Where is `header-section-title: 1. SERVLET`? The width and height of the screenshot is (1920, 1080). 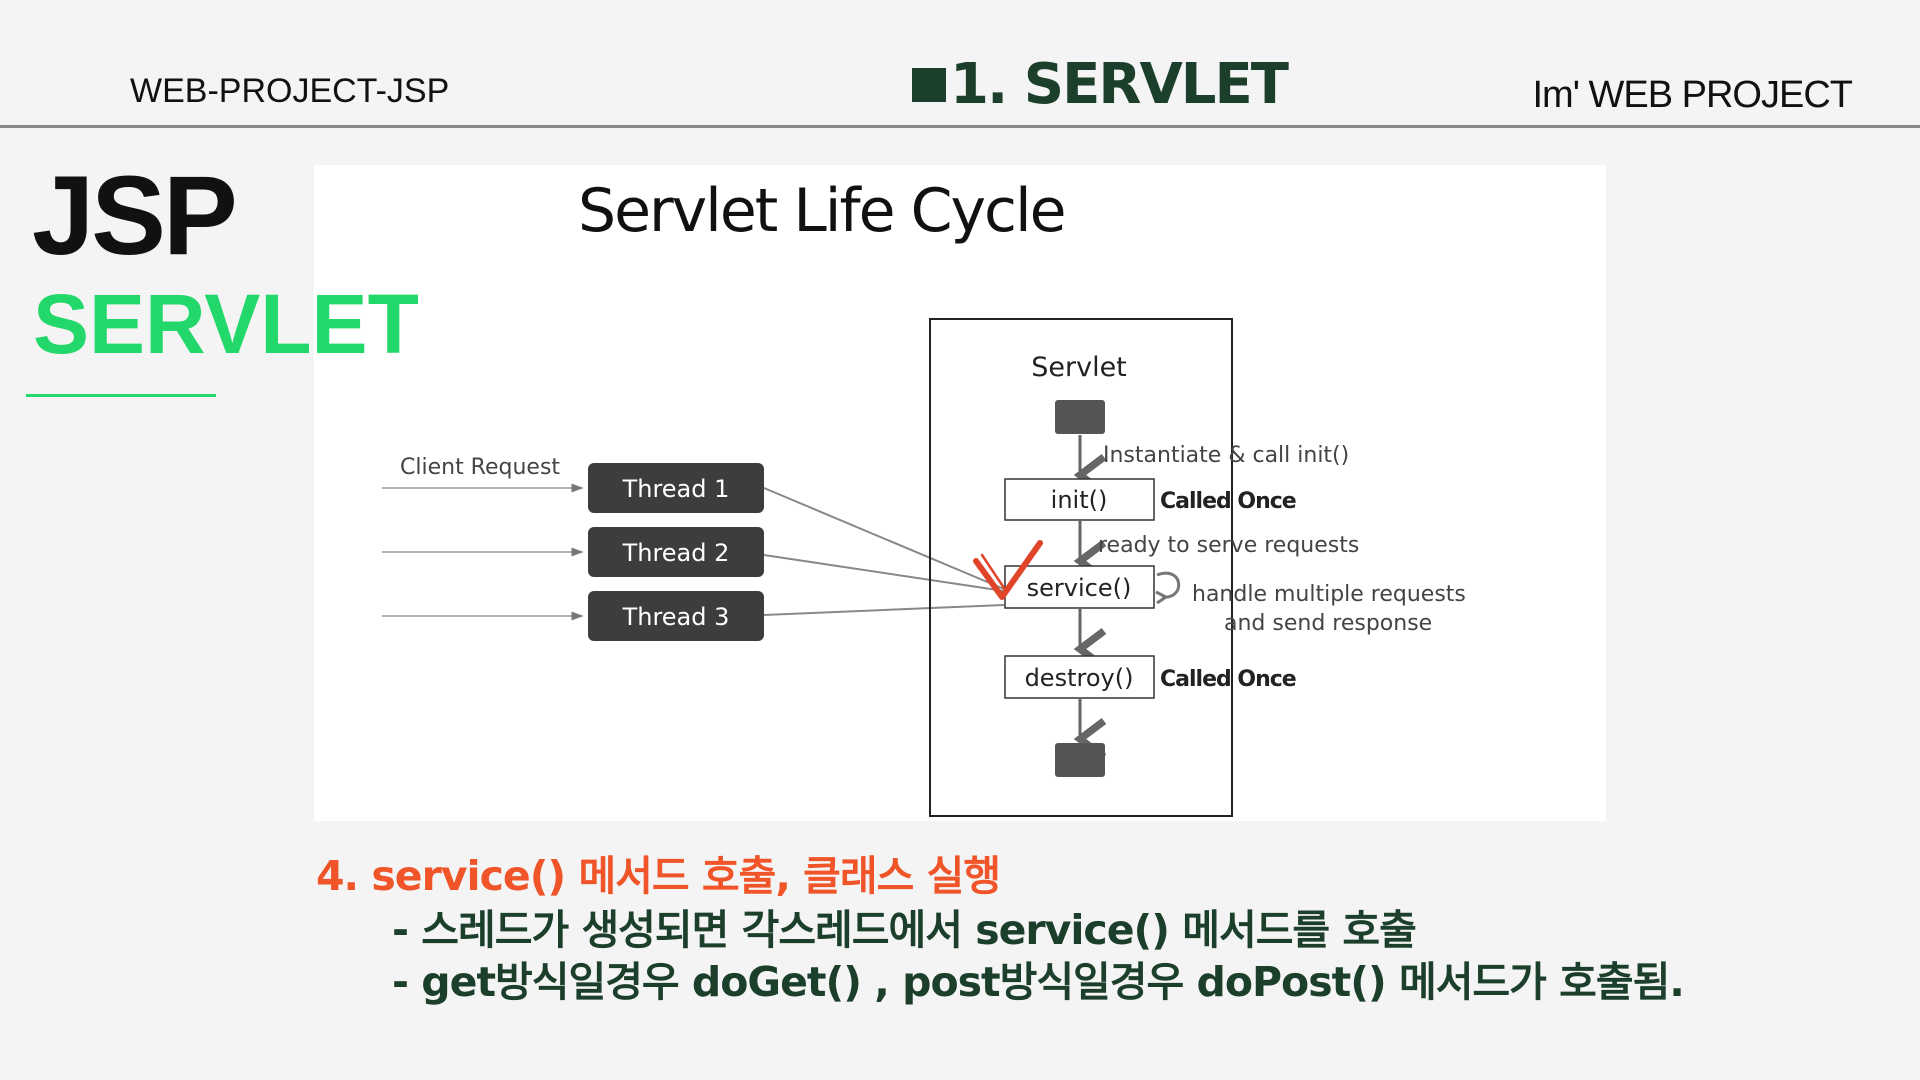
header-section-title: 1. SERVLET is located at coordinates (1100, 84).